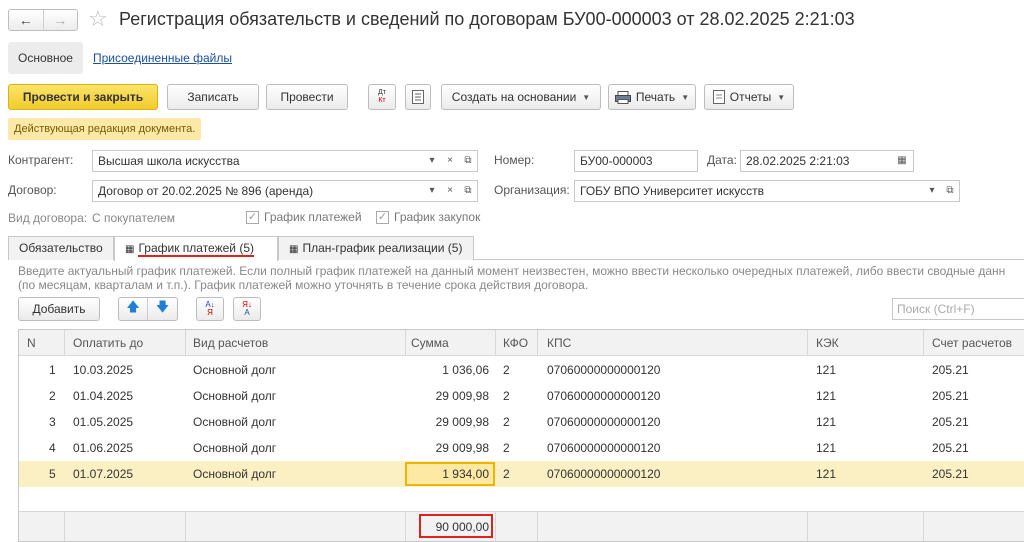 The image size is (1024, 542). I want to click on payment-schedule-checkbox: ✓ График платежей, so click(304, 217).